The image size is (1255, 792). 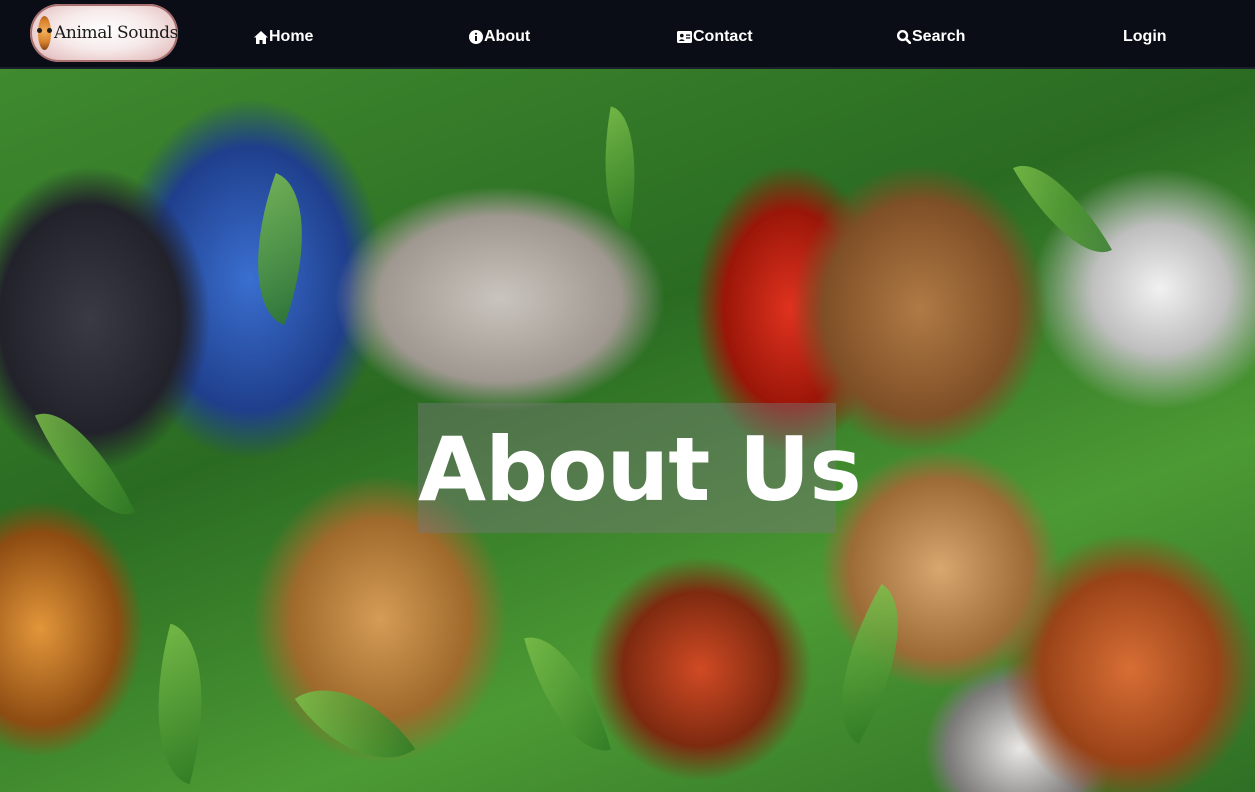 I want to click on nav-link-home-label: Home, so click(x=291, y=36).